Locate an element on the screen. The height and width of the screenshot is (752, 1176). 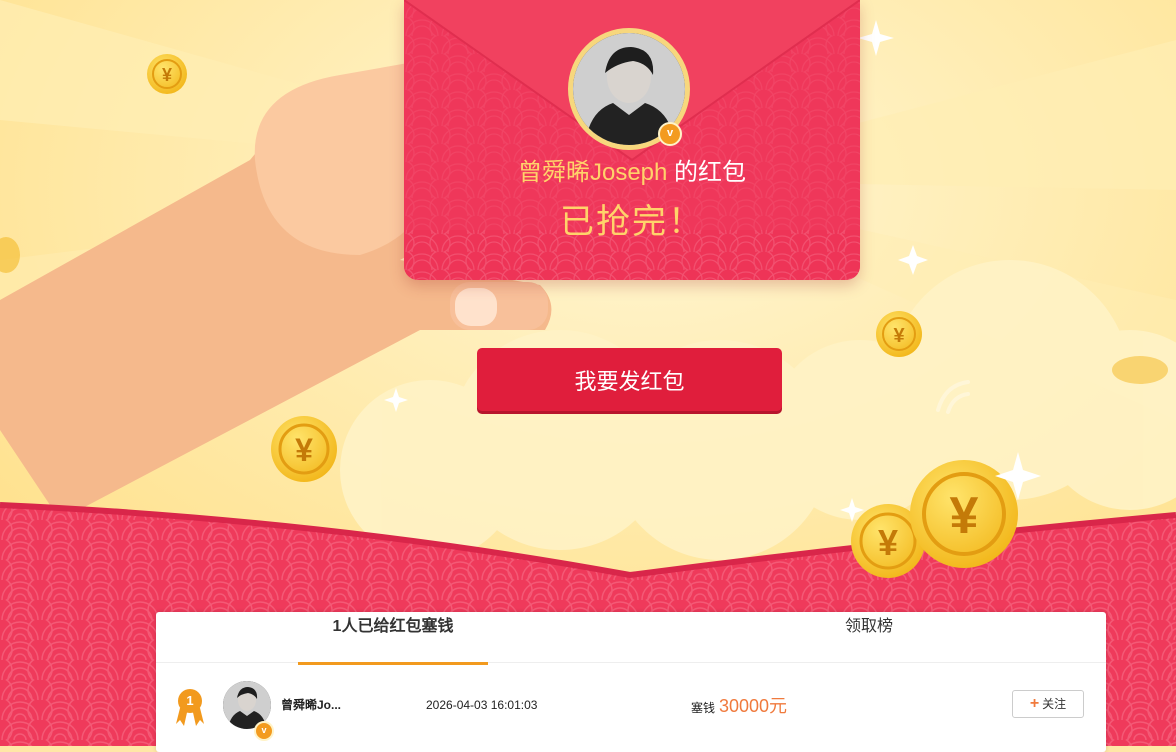
sender-avatar: v is located at coordinates (629, 89).